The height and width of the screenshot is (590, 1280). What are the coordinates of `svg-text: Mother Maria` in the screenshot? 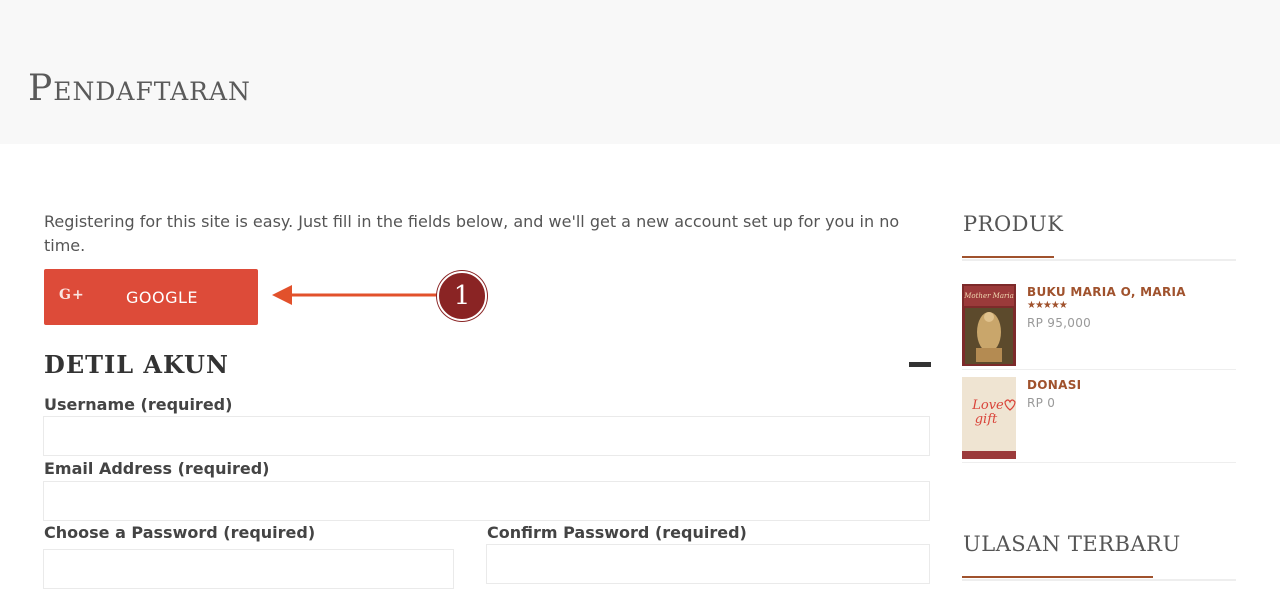 It's located at (988, 296).